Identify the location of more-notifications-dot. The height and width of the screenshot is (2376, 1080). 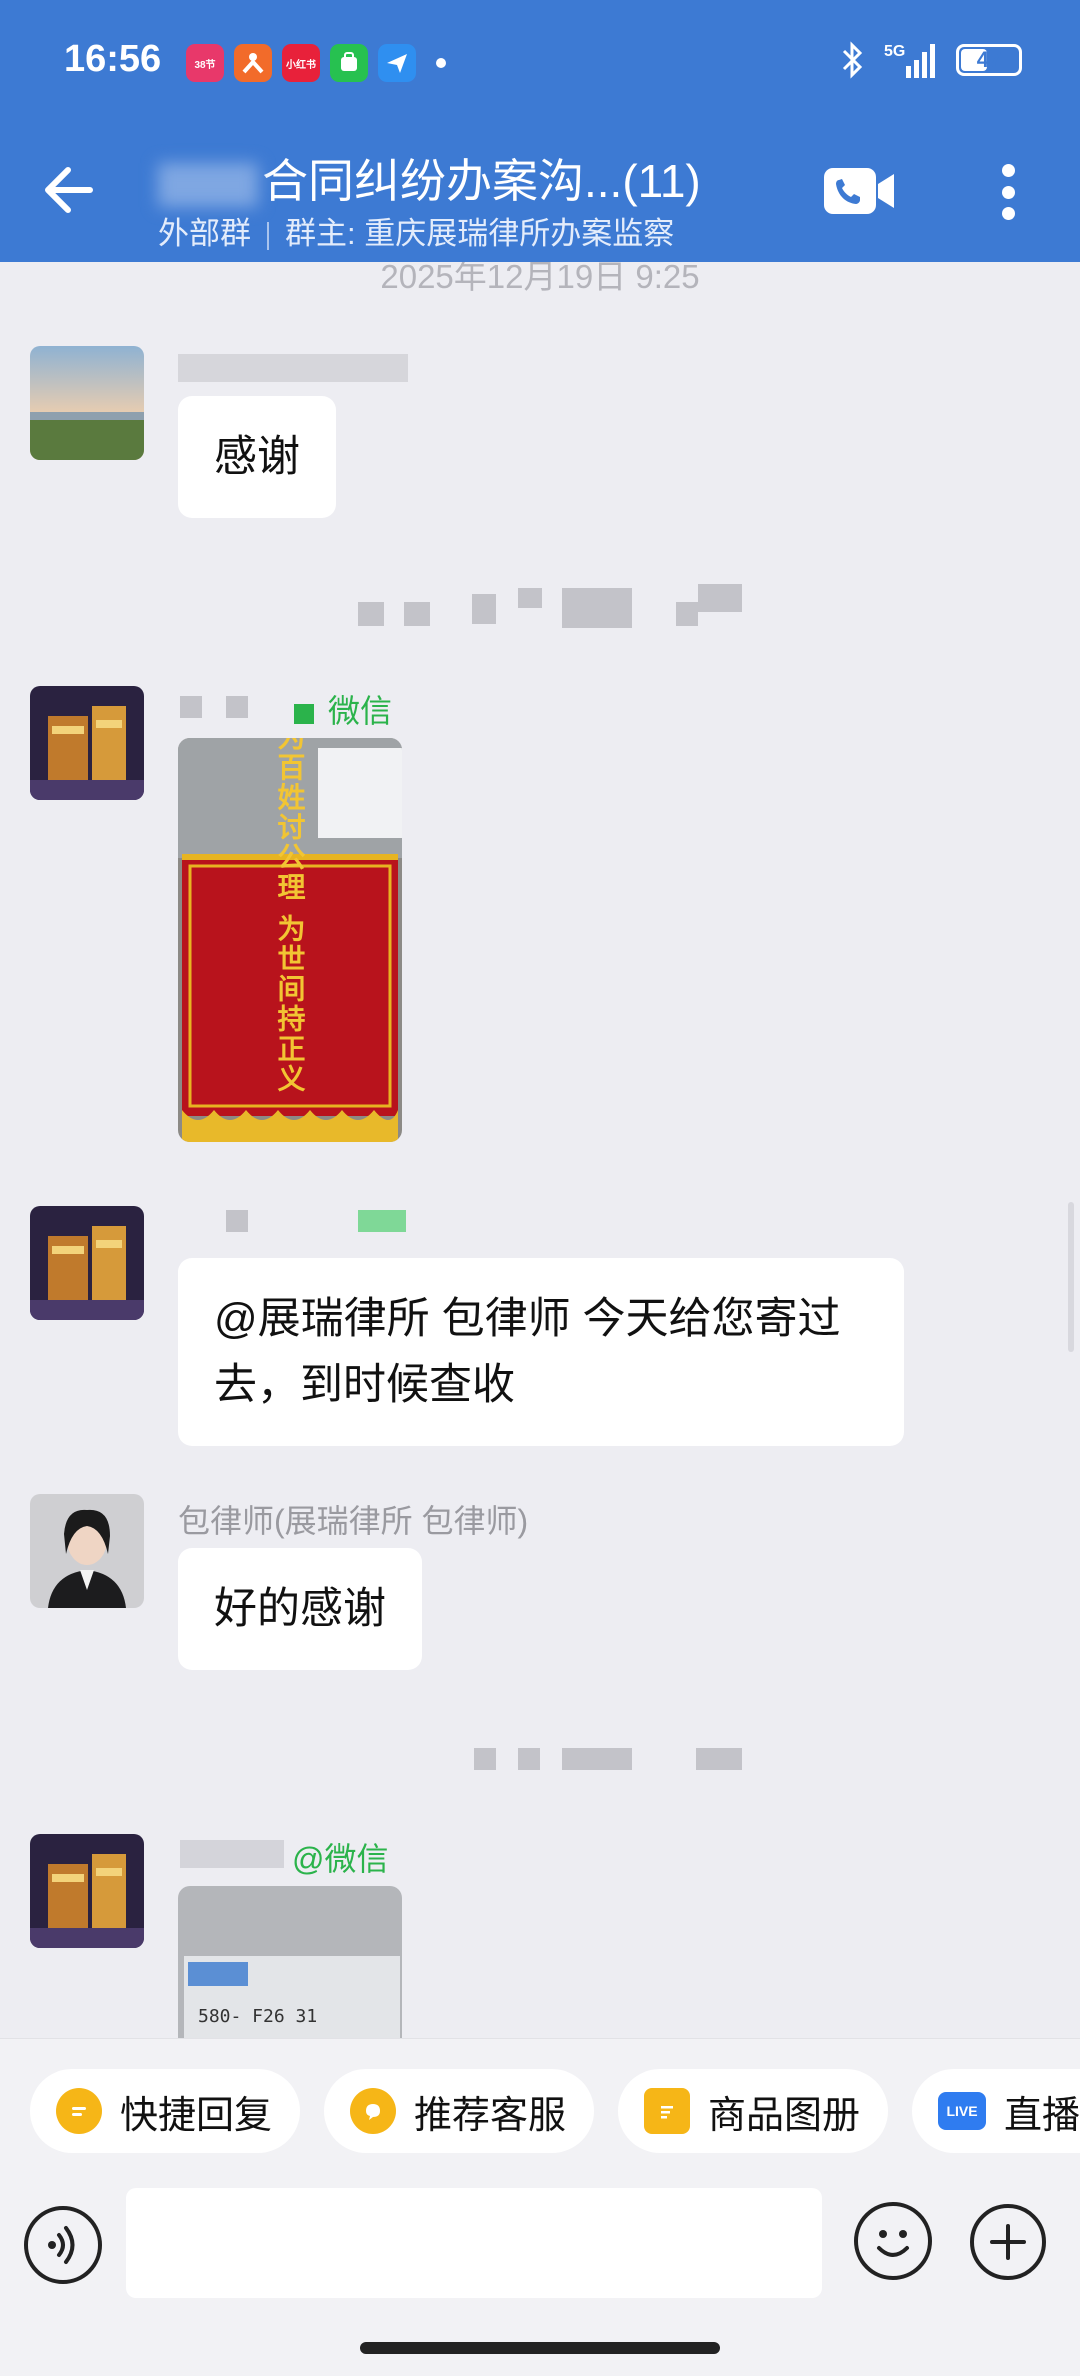
(441, 63).